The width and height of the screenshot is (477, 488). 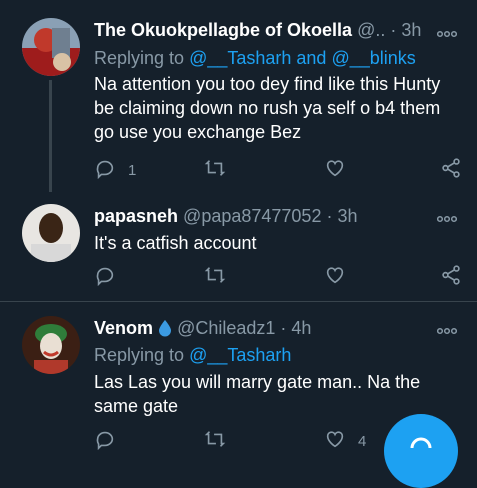 I want to click on timestamp: 4h, so click(x=301, y=328).